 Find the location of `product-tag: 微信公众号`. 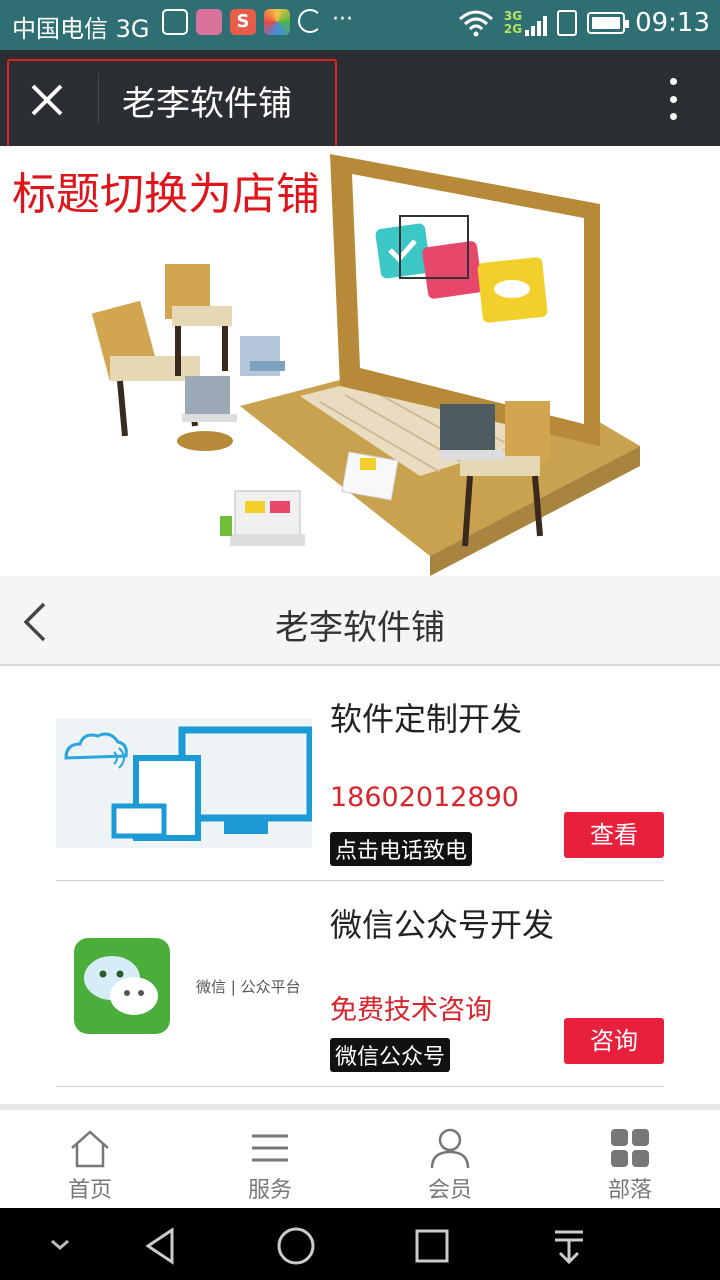

product-tag: 微信公众号 is located at coordinates (390, 1055).